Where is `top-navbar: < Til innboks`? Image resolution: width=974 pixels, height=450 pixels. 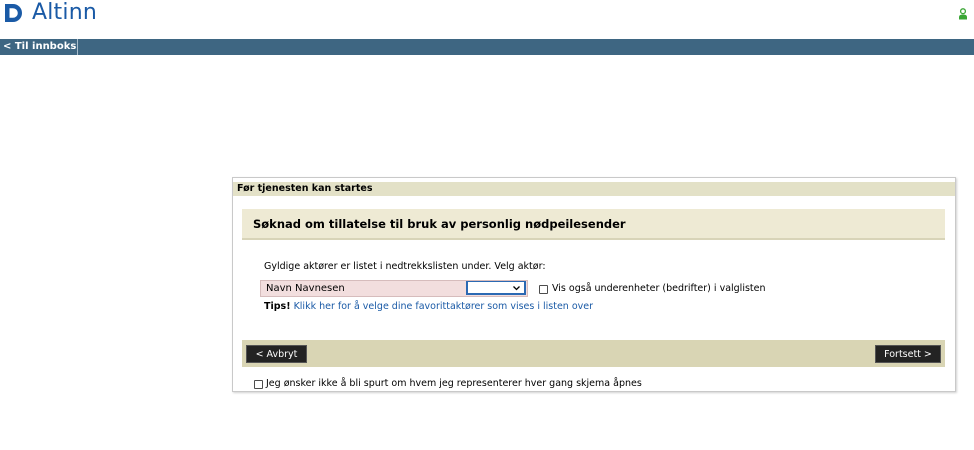 top-navbar: < Til innboks is located at coordinates (487, 47).